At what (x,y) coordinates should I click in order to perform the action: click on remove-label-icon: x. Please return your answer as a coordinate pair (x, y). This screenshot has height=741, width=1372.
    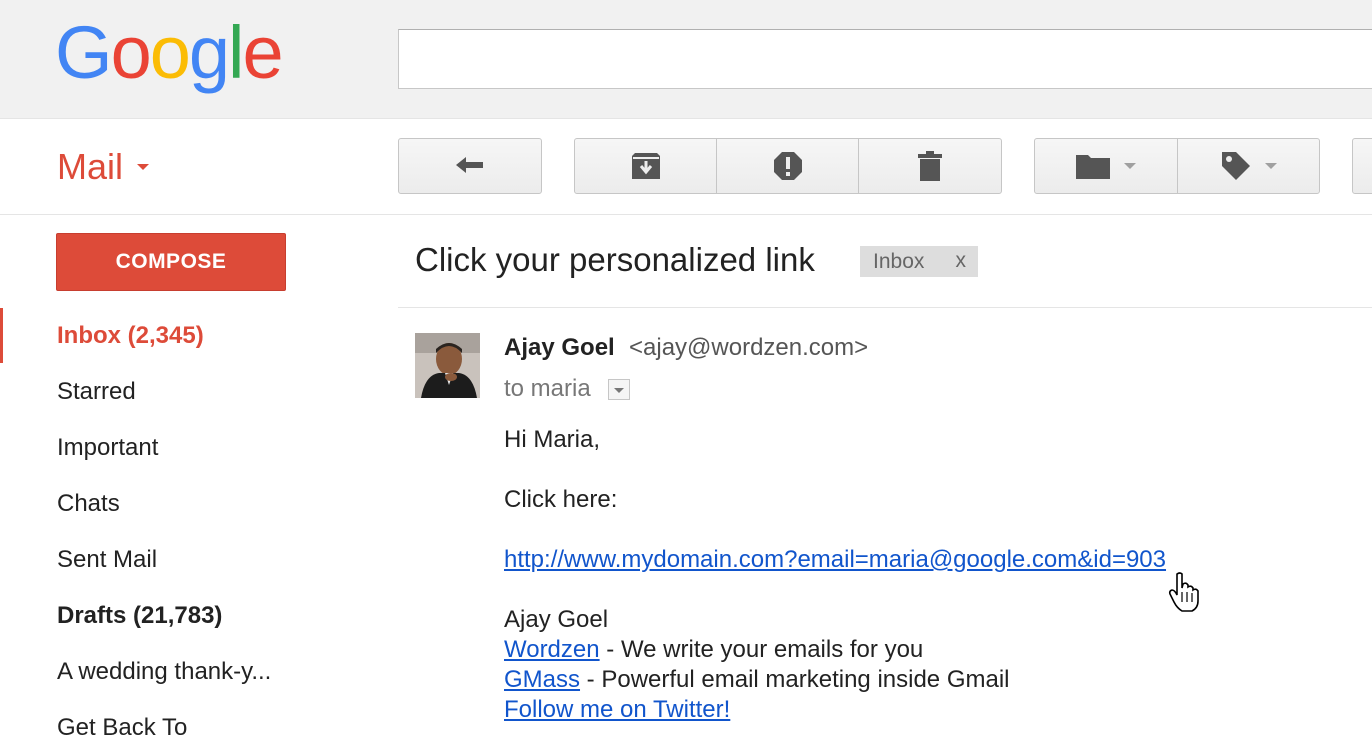
    Looking at the image, I should click on (961, 261).